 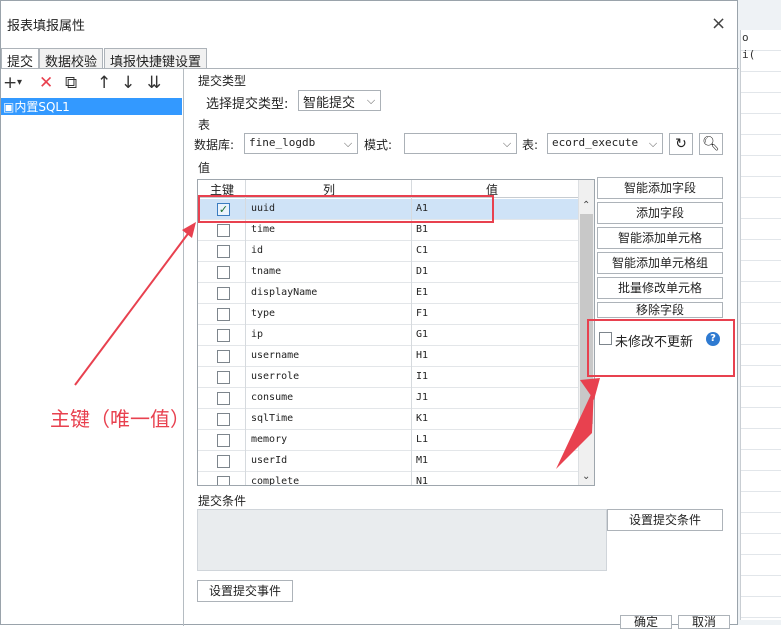 I want to click on big-arrow-icon, so click(x=575, y=428).